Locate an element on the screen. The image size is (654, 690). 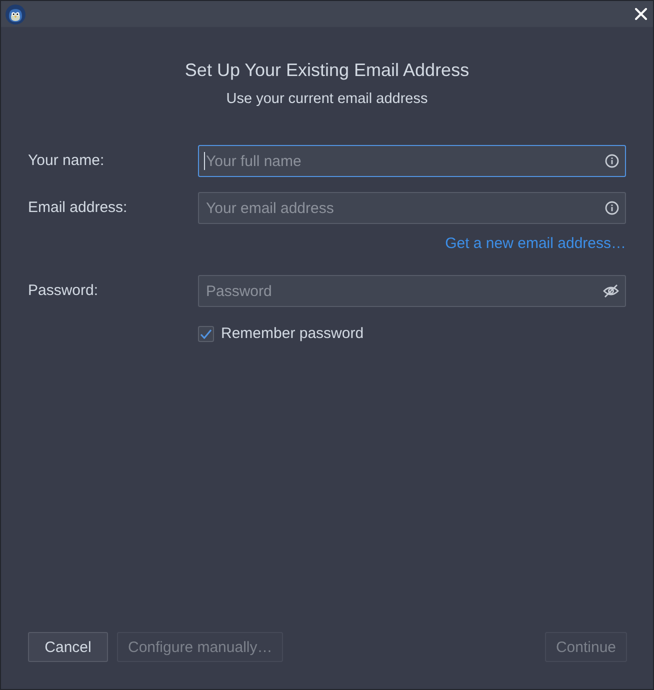
remember-password-checkbox is located at coordinates (206, 334).